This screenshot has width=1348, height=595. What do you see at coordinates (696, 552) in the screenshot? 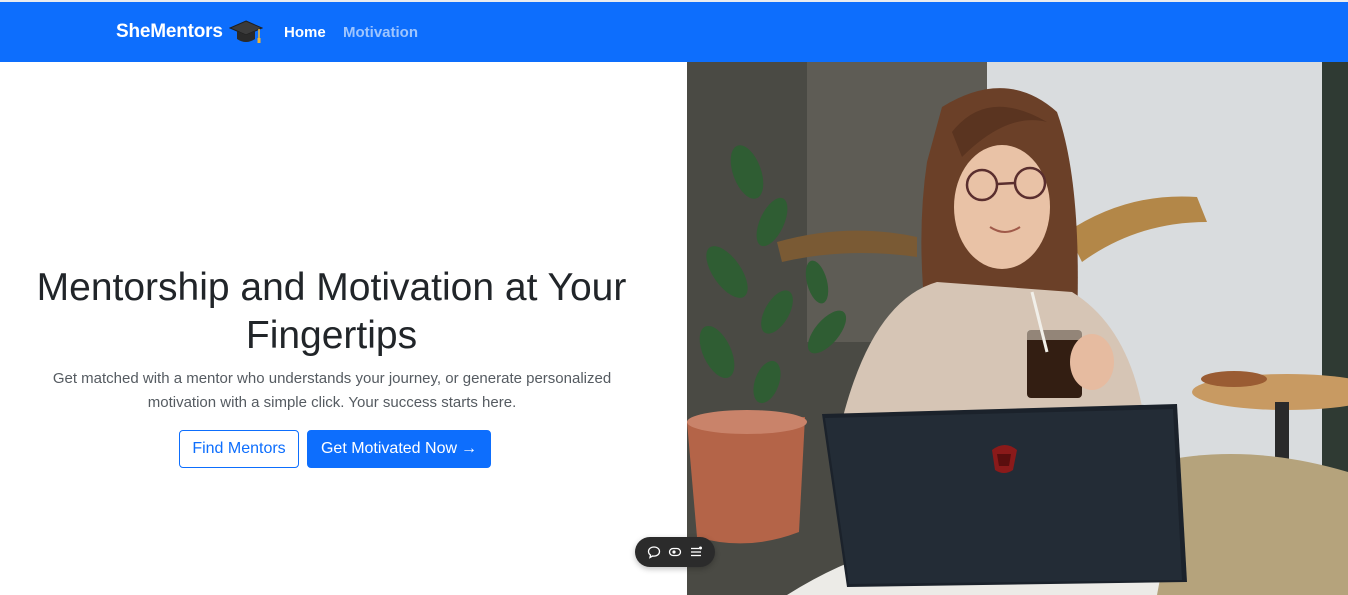
I see `list-settings-icon` at bounding box center [696, 552].